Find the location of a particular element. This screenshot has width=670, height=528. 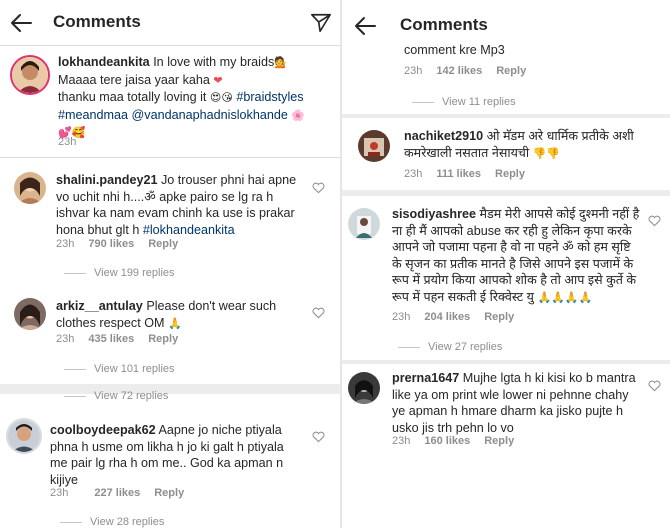

comment-meta: 23h 160 likes Reply is located at coordinates (460, 441).